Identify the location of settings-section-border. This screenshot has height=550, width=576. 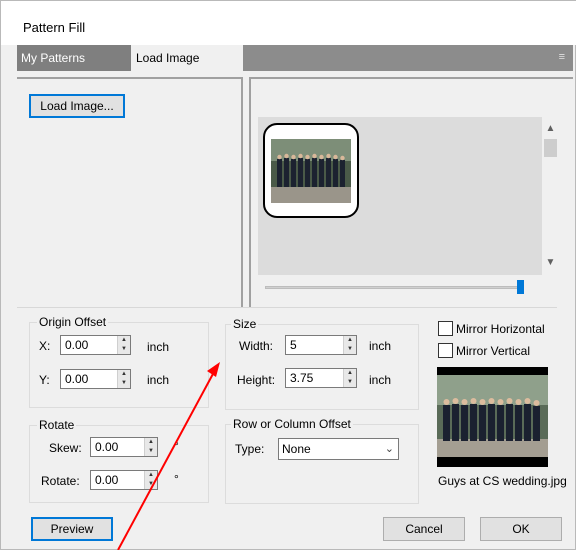
(287, 307).